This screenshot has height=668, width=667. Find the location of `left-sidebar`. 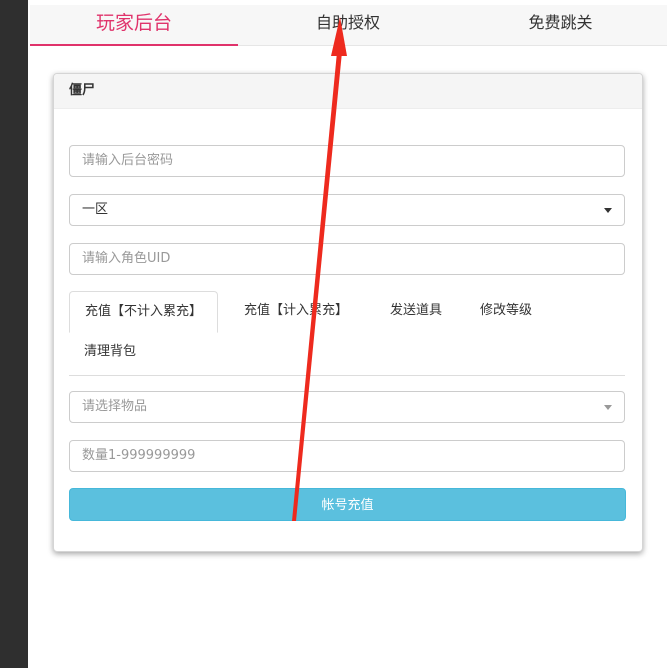

left-sidebar is located at coordinates (14, 334).